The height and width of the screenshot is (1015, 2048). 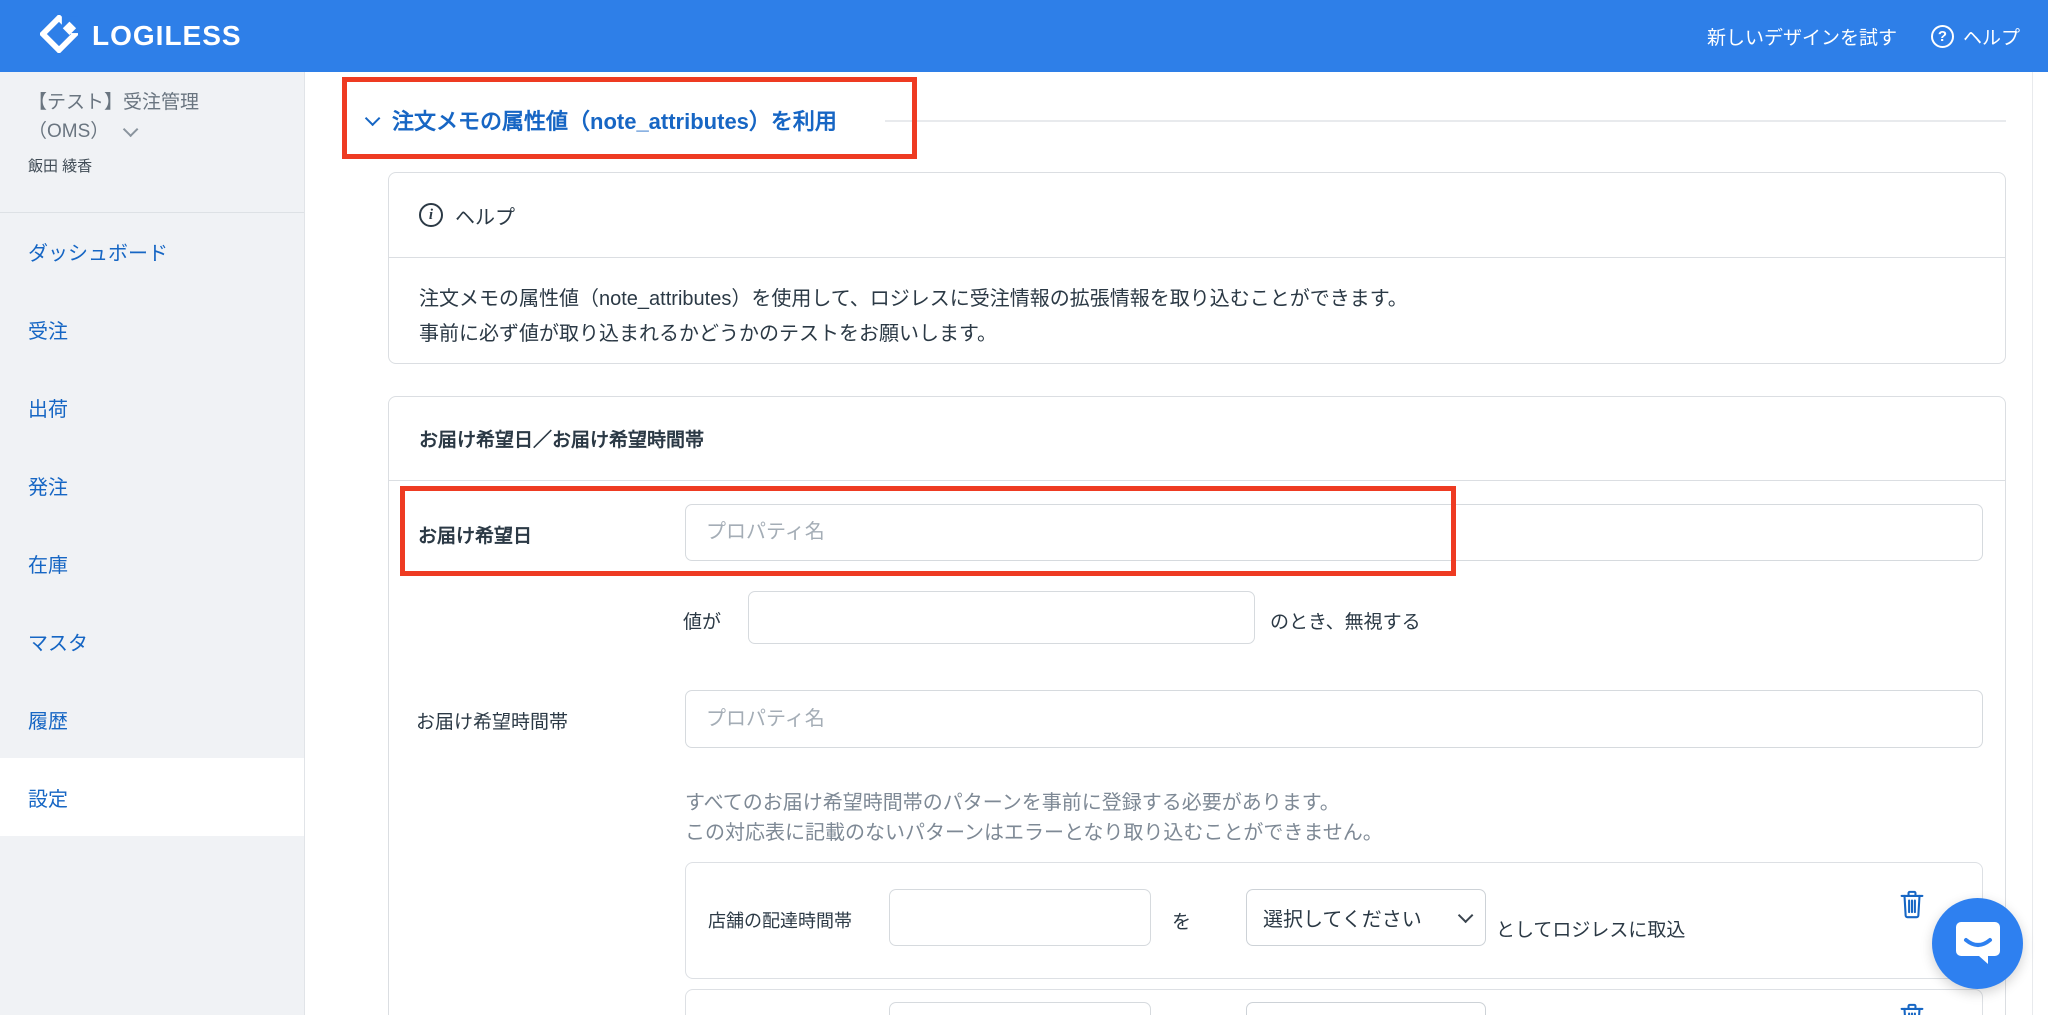 What do you see at coordinates (562, 440) in the screenshot?
I see `delivery-settings-card-title: お届け希望日／お届け希望時間帯` at bounding box center [562, 440].